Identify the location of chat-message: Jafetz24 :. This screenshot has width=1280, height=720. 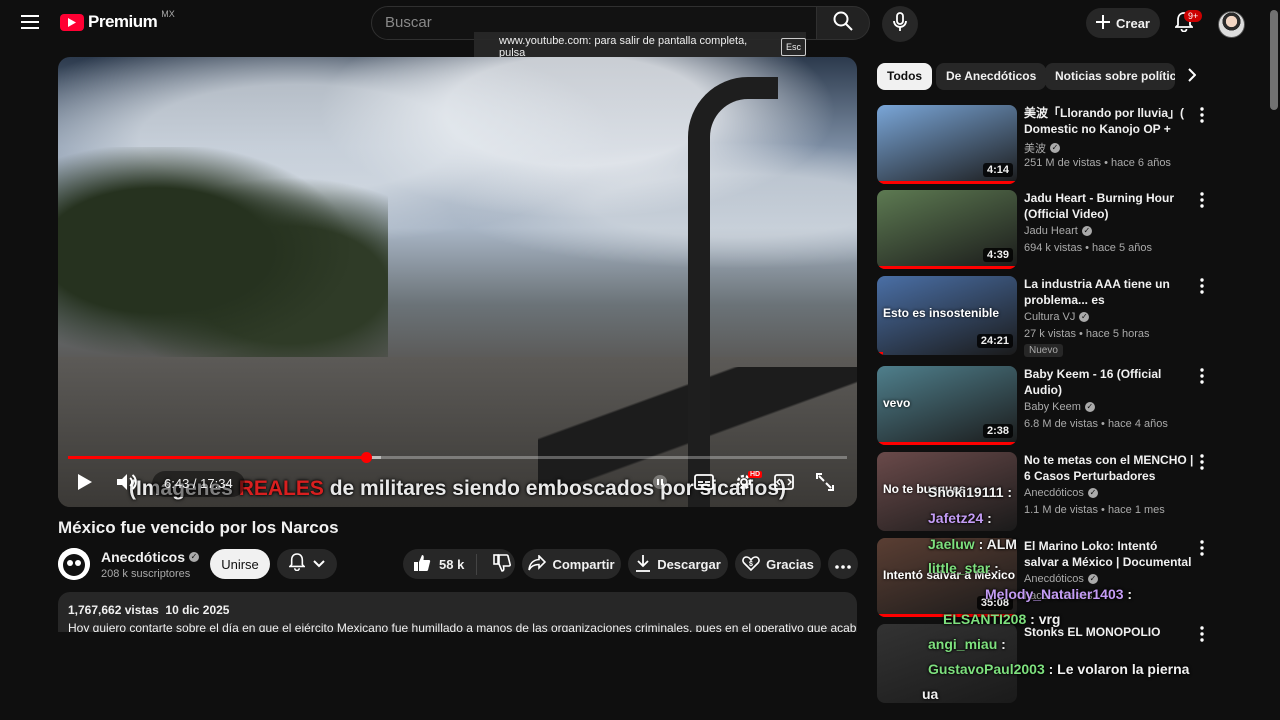
(960, 518).